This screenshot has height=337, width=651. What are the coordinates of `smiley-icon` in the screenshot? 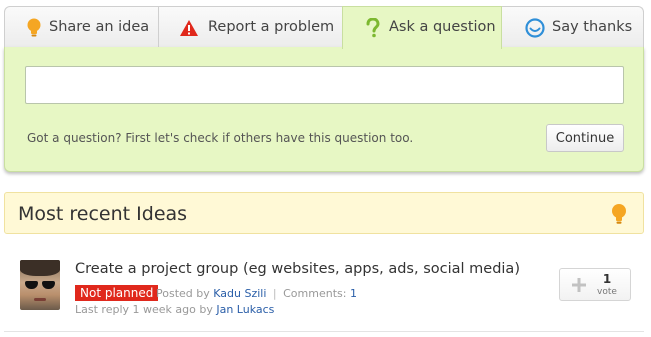 It's located at (535, 28).